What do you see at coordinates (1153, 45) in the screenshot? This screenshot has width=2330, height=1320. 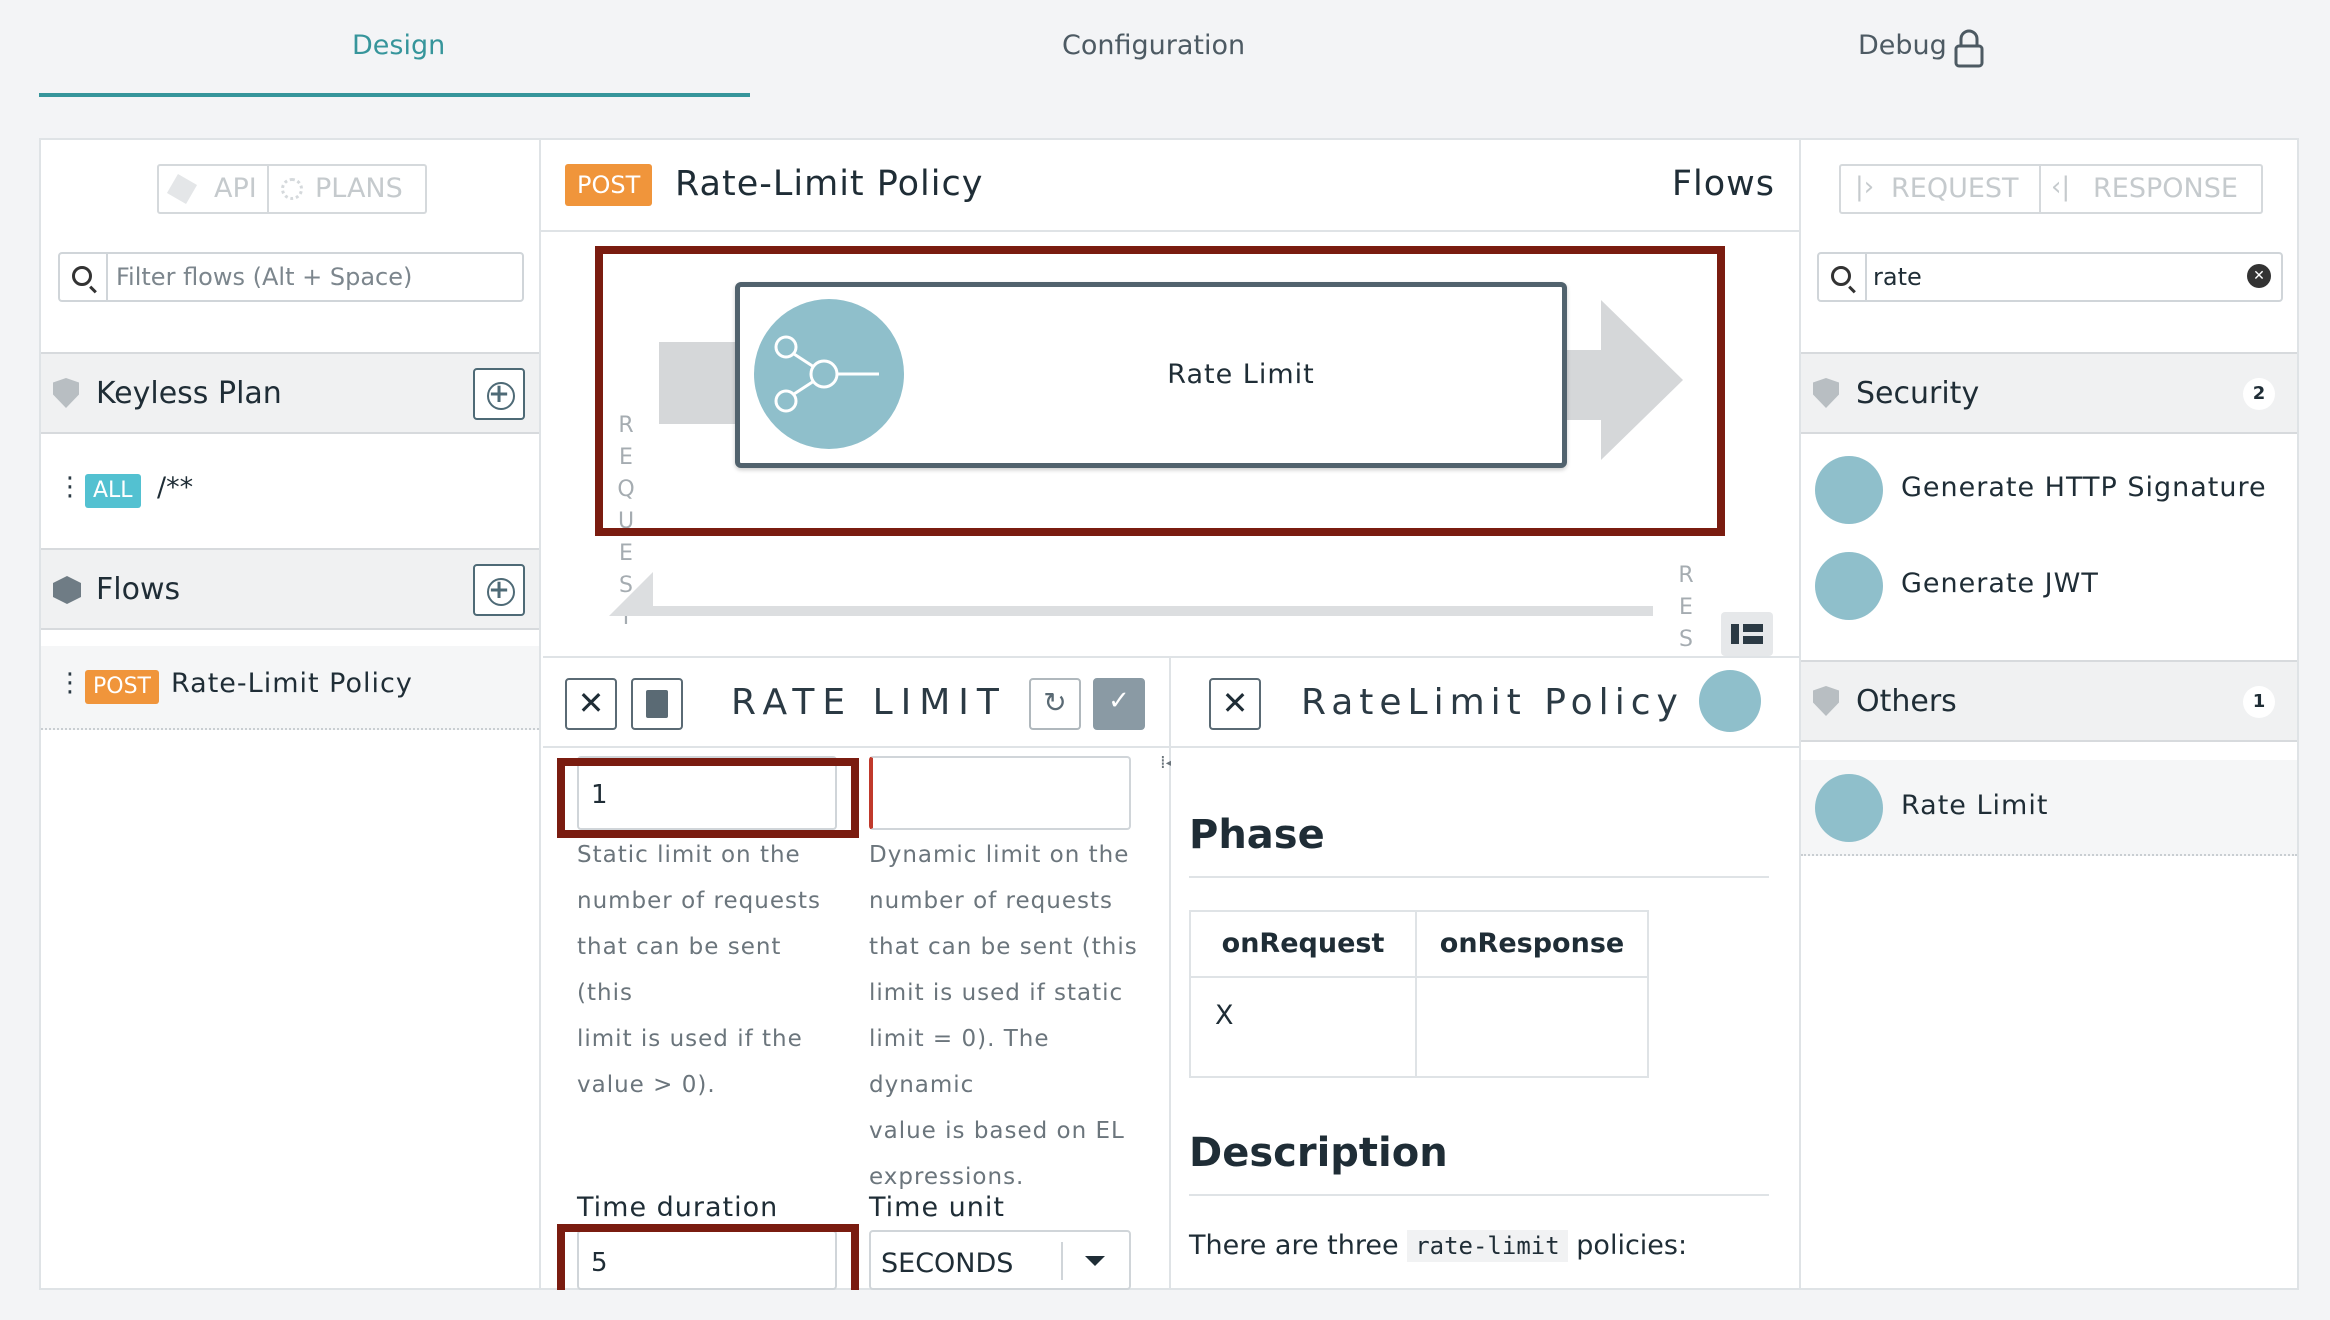 I see `tab-configuration: Configuration` at bounding box center [1153, 45].